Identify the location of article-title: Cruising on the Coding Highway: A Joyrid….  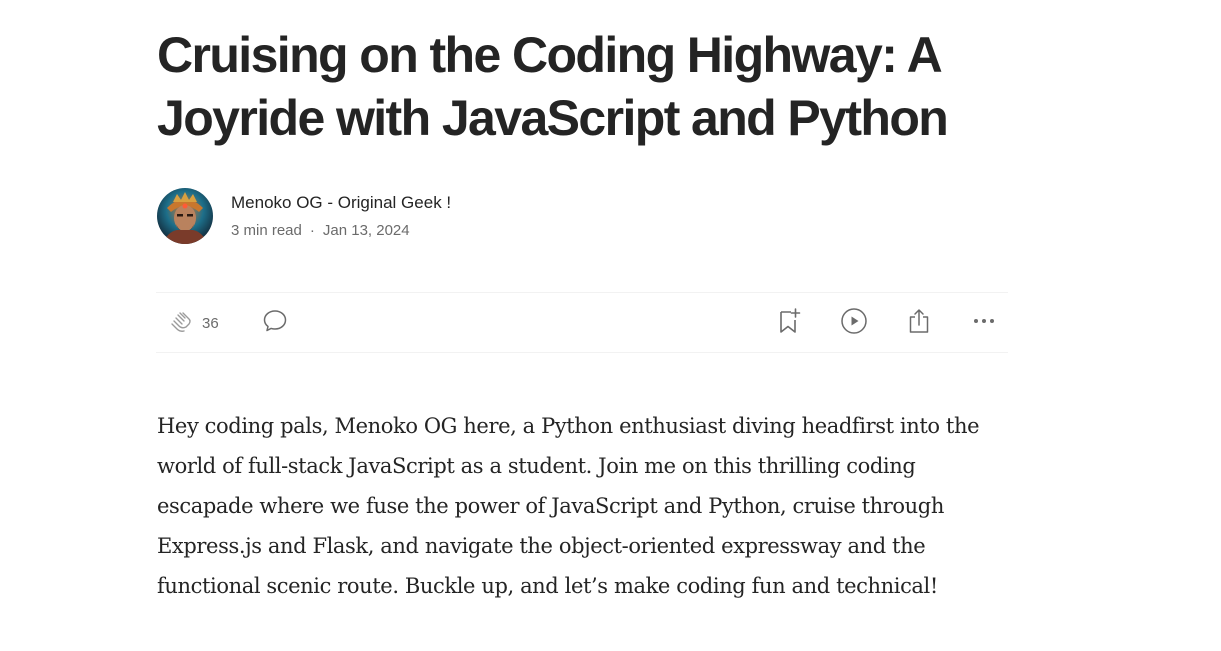
(553, 86).